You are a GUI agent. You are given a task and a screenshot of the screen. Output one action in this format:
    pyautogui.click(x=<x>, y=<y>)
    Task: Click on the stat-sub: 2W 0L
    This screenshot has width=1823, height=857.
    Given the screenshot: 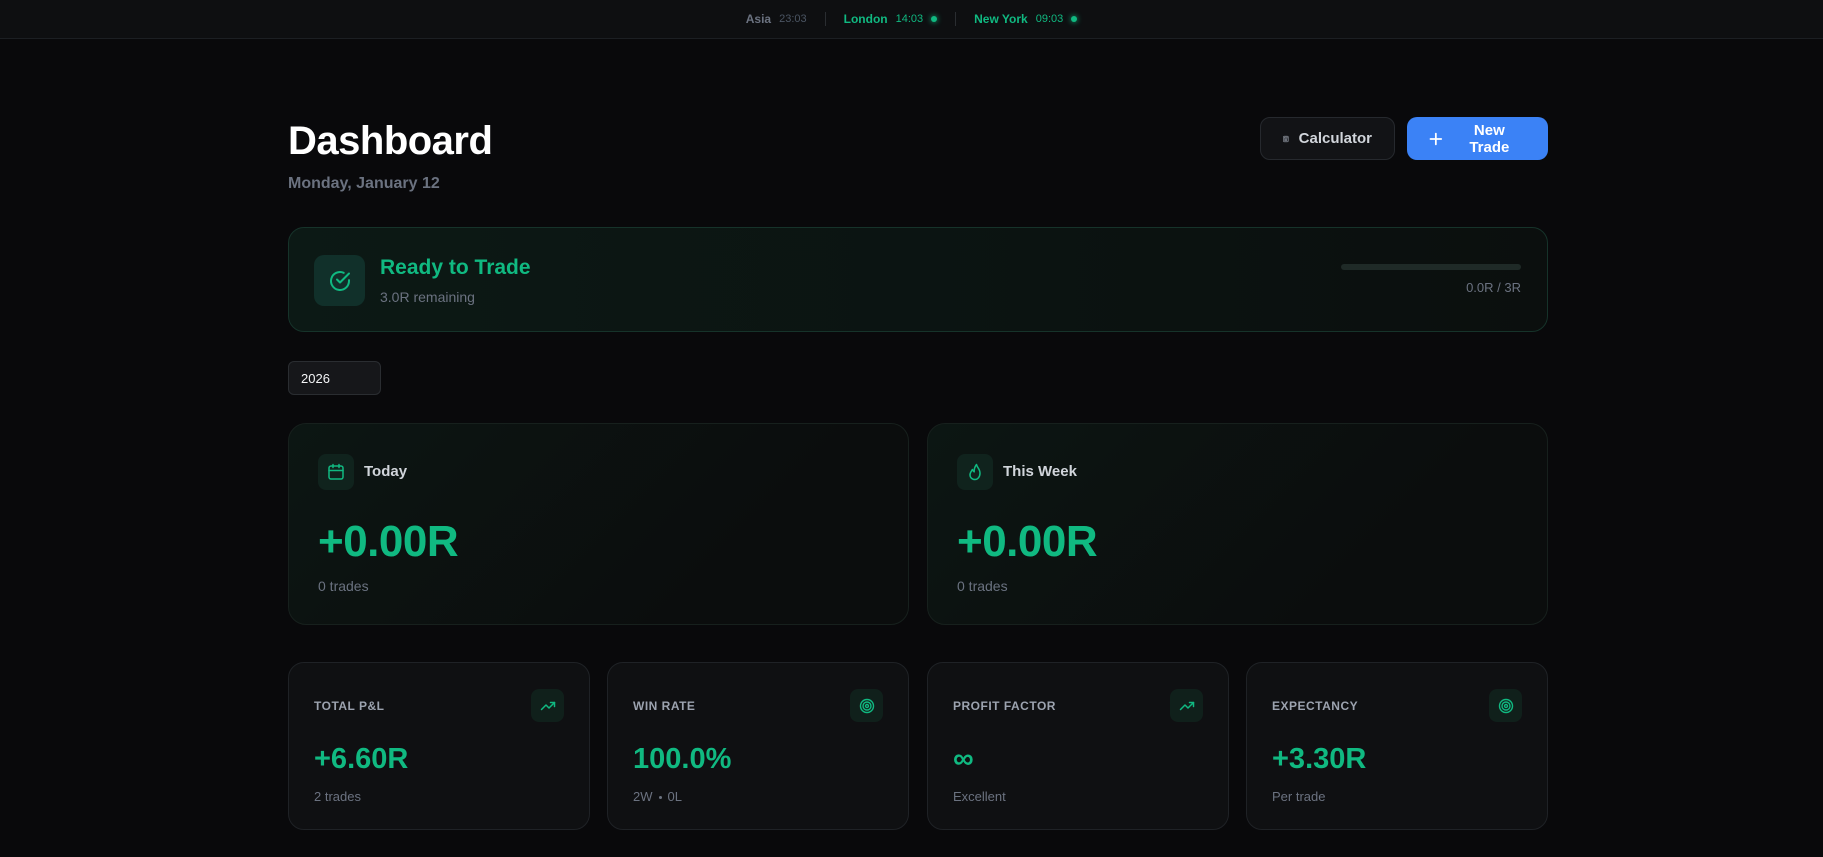 What is the action you would take?
    pyautogui.click(x=657, y=796)
    